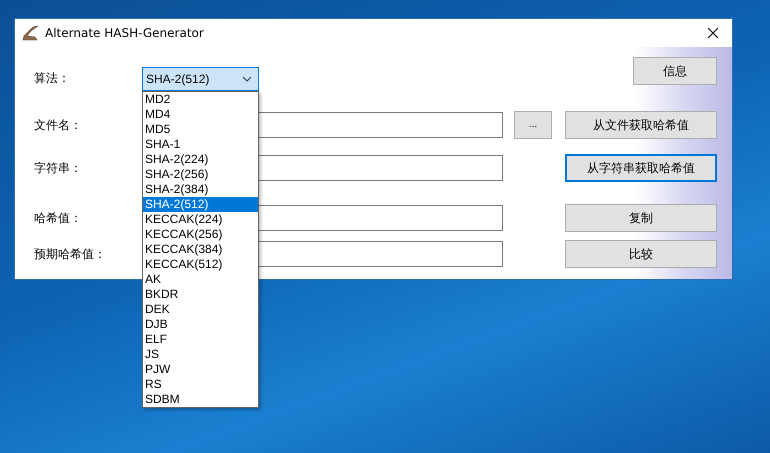 The width and height of the screenshot is (770, 453). What do you see at coordinates (200, 234) in the screenshot?
I see `dropdown-option: KECCAK(256)` at bounding box center [200, 234].